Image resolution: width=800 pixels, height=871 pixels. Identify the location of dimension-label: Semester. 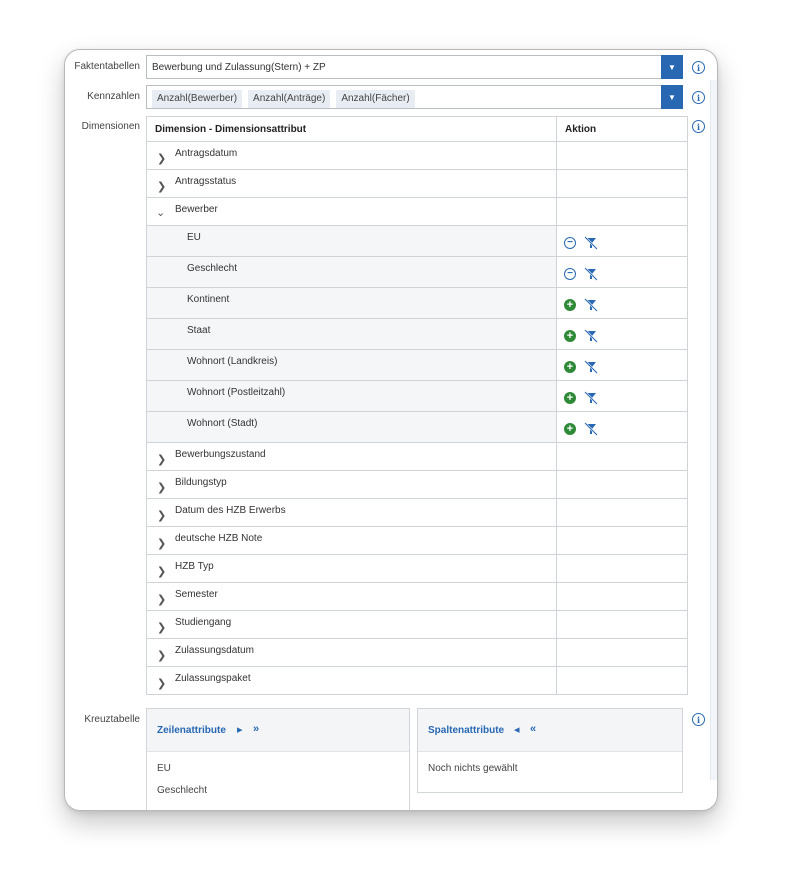
(196, 594).